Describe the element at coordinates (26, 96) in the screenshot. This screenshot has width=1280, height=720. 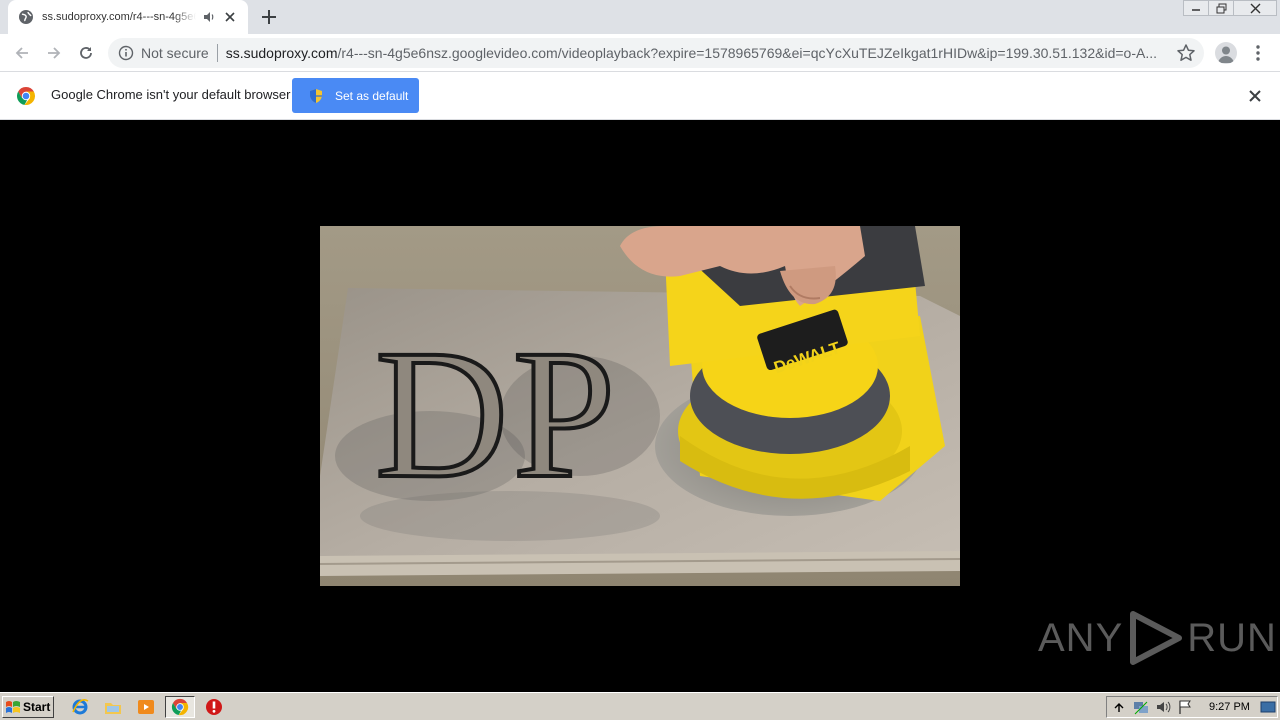
I see `chrome-logo-icon` at that location.